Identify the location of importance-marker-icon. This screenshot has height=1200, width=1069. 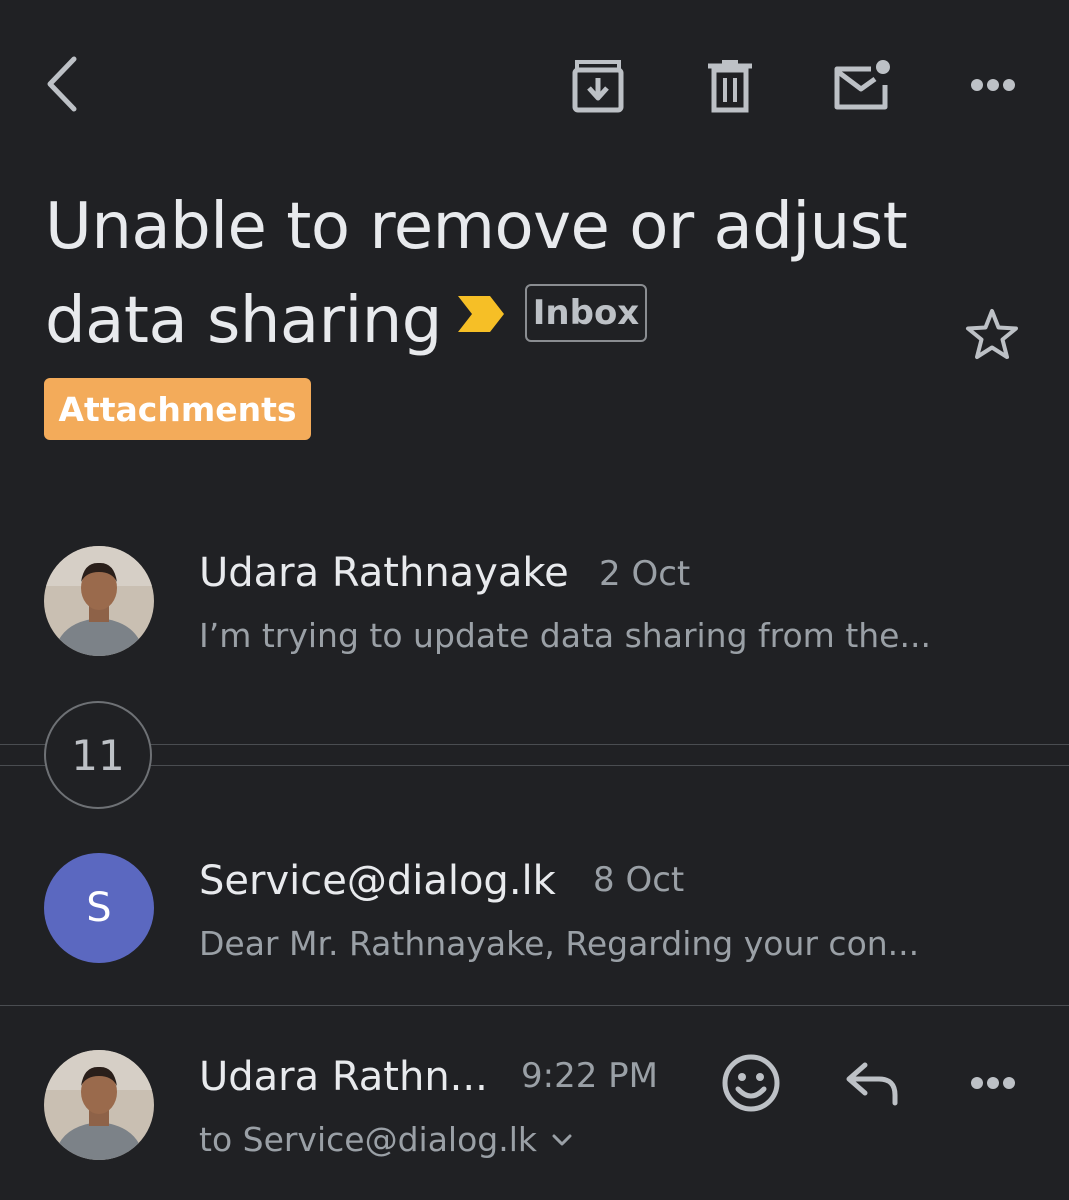
(481, 314).